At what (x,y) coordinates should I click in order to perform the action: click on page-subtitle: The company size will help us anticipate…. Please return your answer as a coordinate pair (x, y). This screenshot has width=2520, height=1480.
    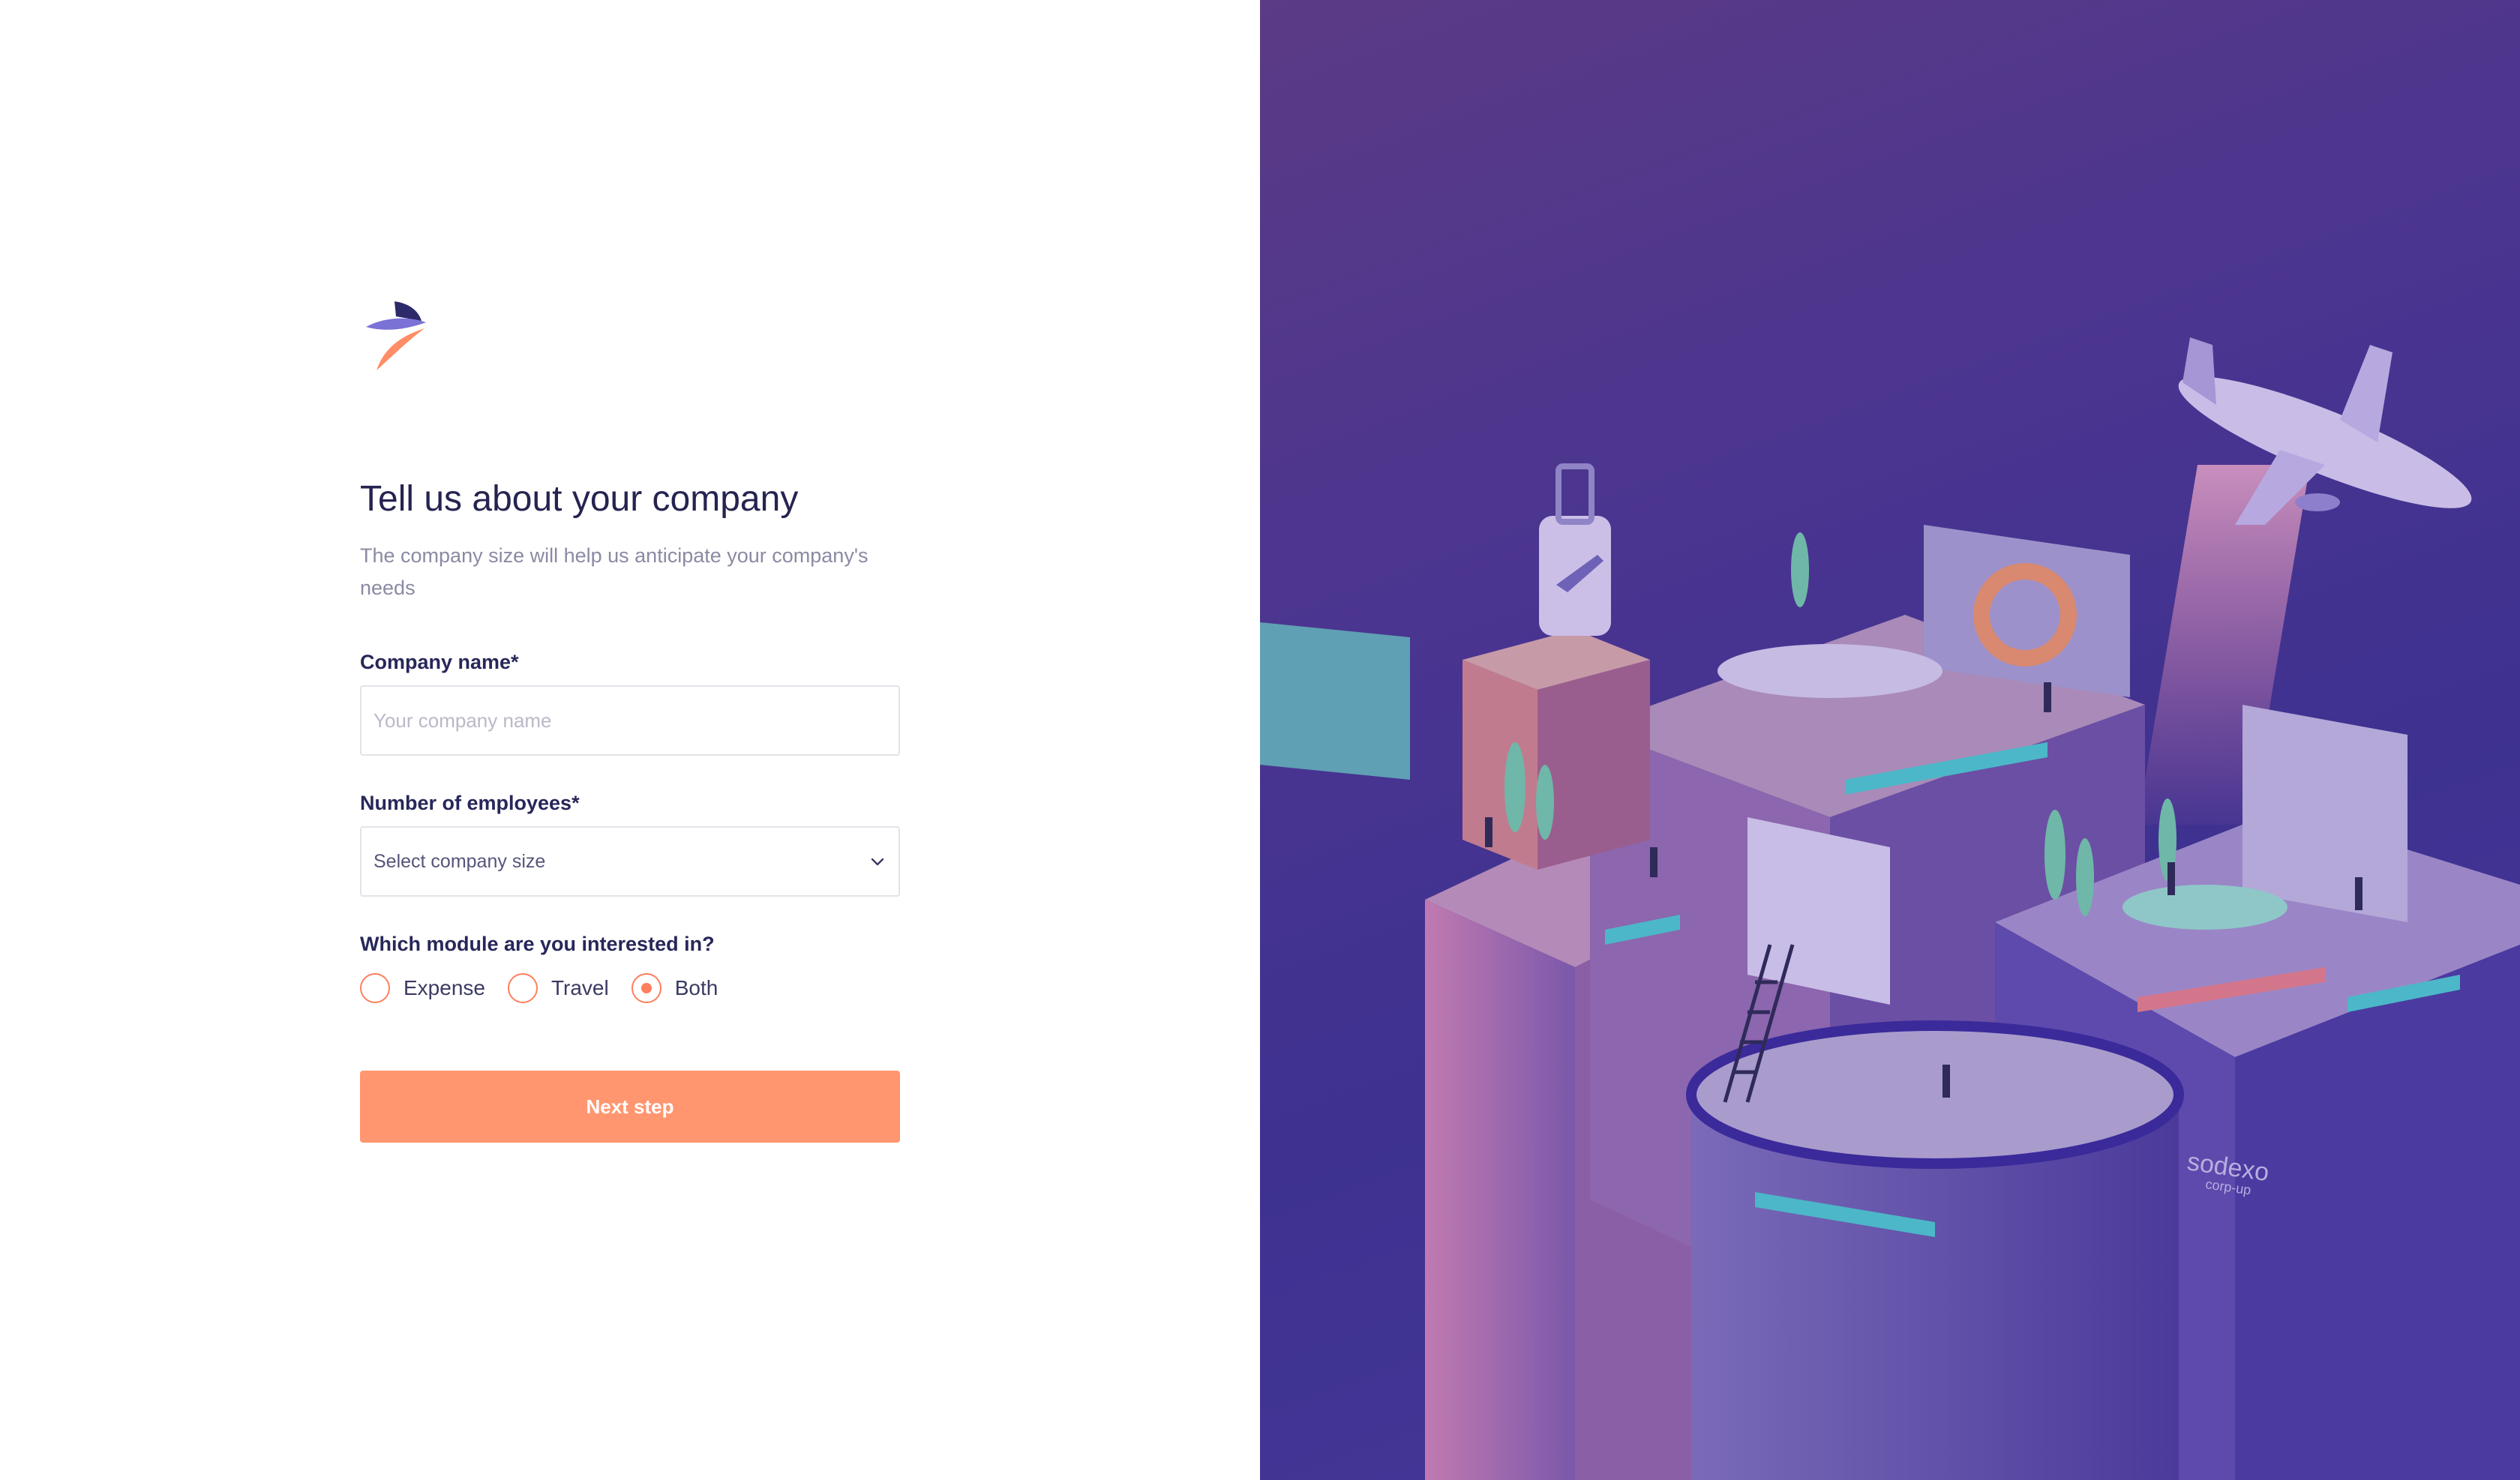
    Looking at the image, I should click on (614, 571).